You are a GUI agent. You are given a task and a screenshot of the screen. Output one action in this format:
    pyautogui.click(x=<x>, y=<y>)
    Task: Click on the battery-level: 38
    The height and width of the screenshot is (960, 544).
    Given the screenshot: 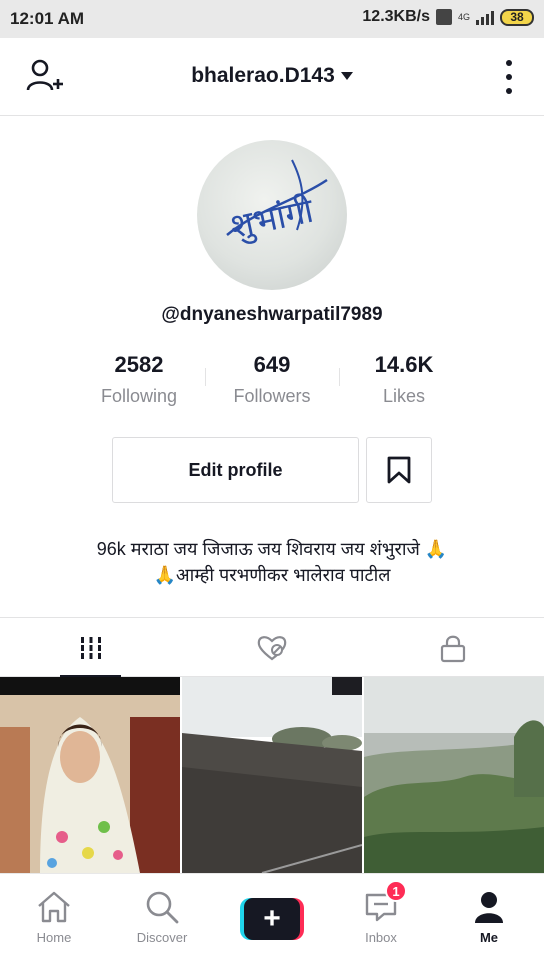 What is the action you would take?
    pyautogui.click(x=517, y=17)
    